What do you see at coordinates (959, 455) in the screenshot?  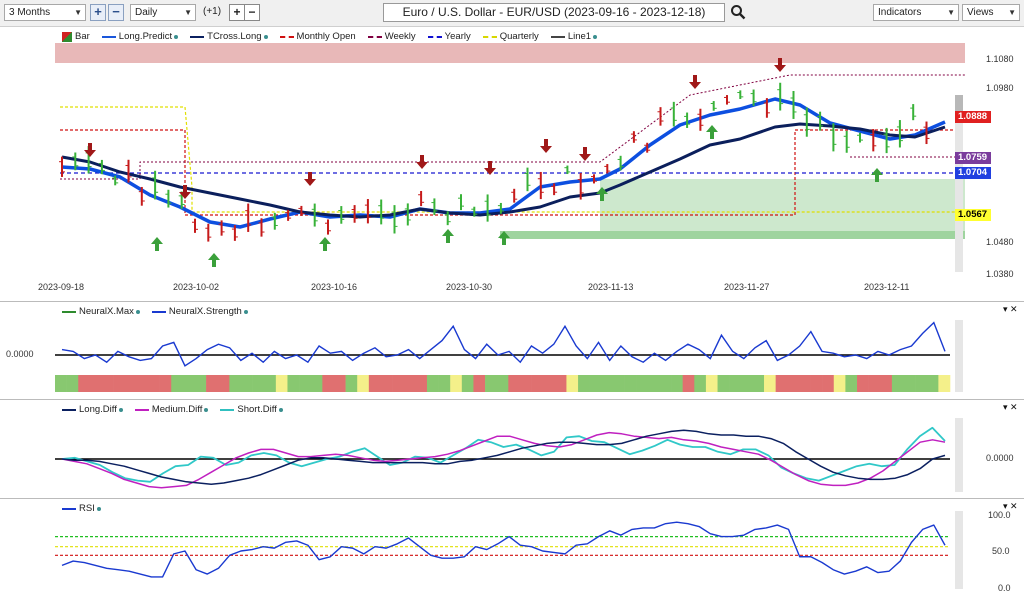 I see `diff-scroll-track` at bounding box center [959, 455].